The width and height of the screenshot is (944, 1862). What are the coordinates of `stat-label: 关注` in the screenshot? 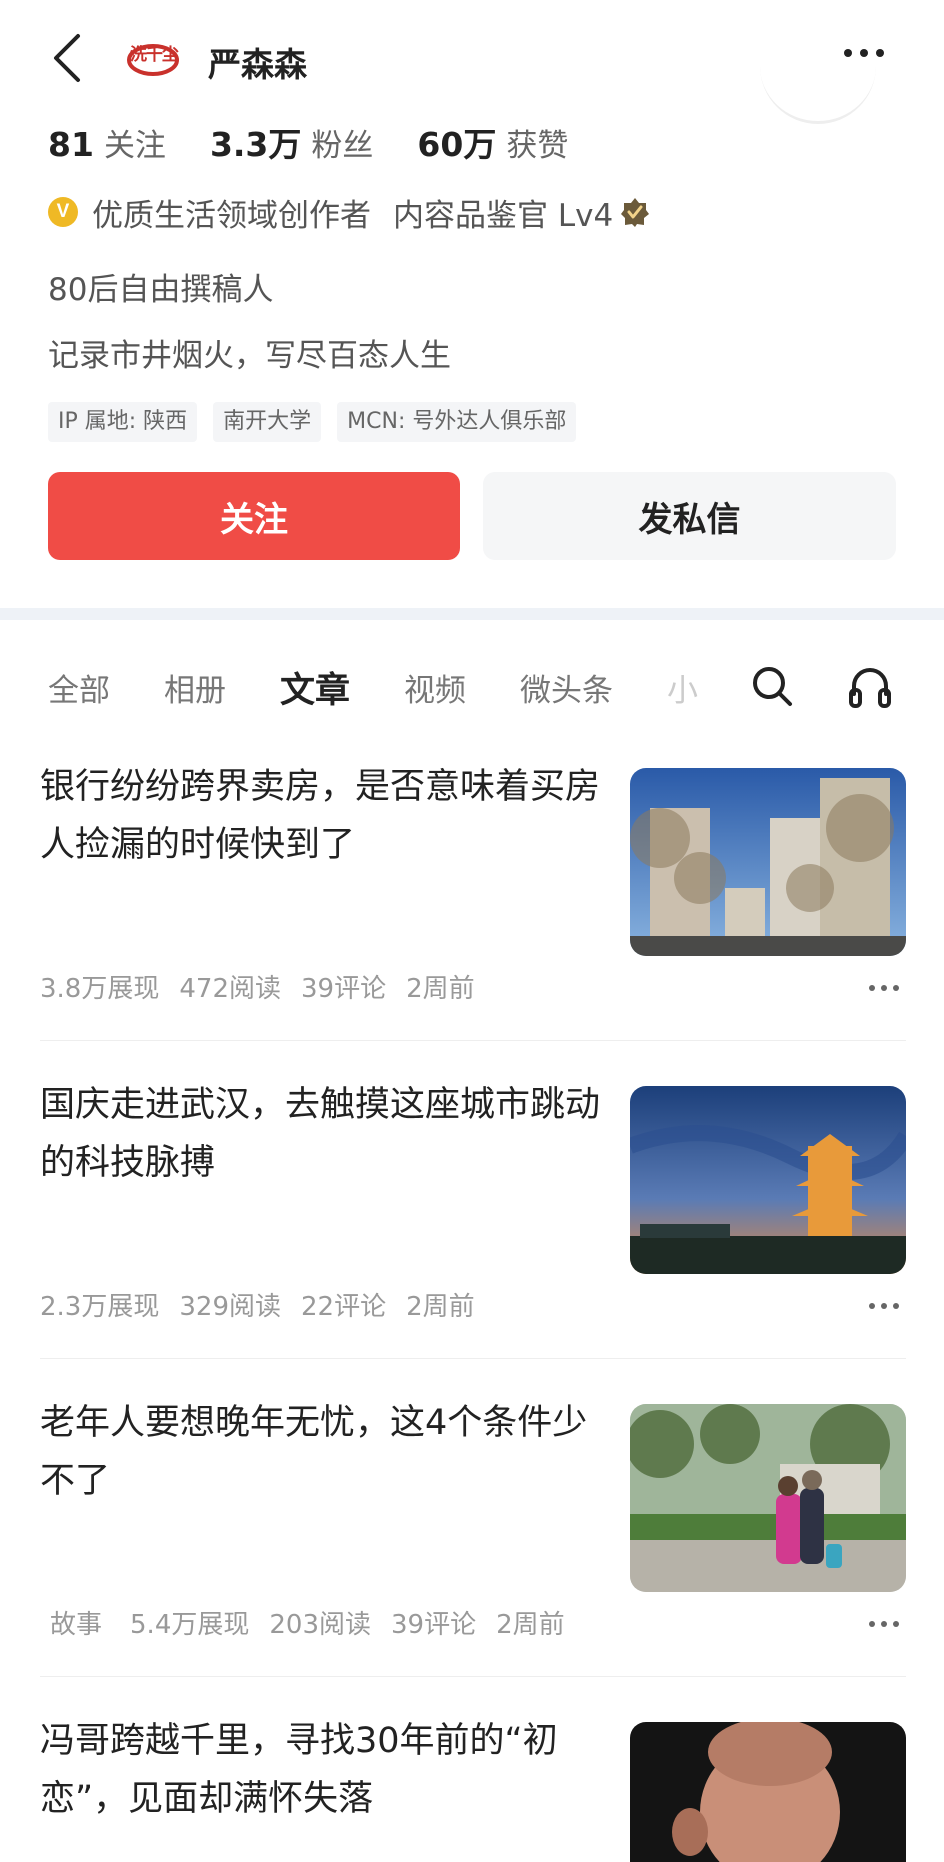 It's located at (134, 146).